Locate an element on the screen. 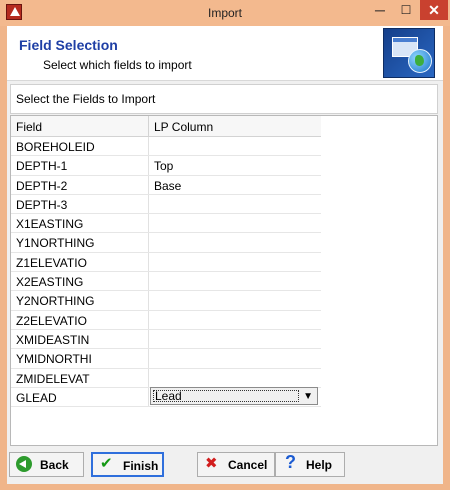  table-row: ZMIDELEVAT is located at coordinates (166, 378).